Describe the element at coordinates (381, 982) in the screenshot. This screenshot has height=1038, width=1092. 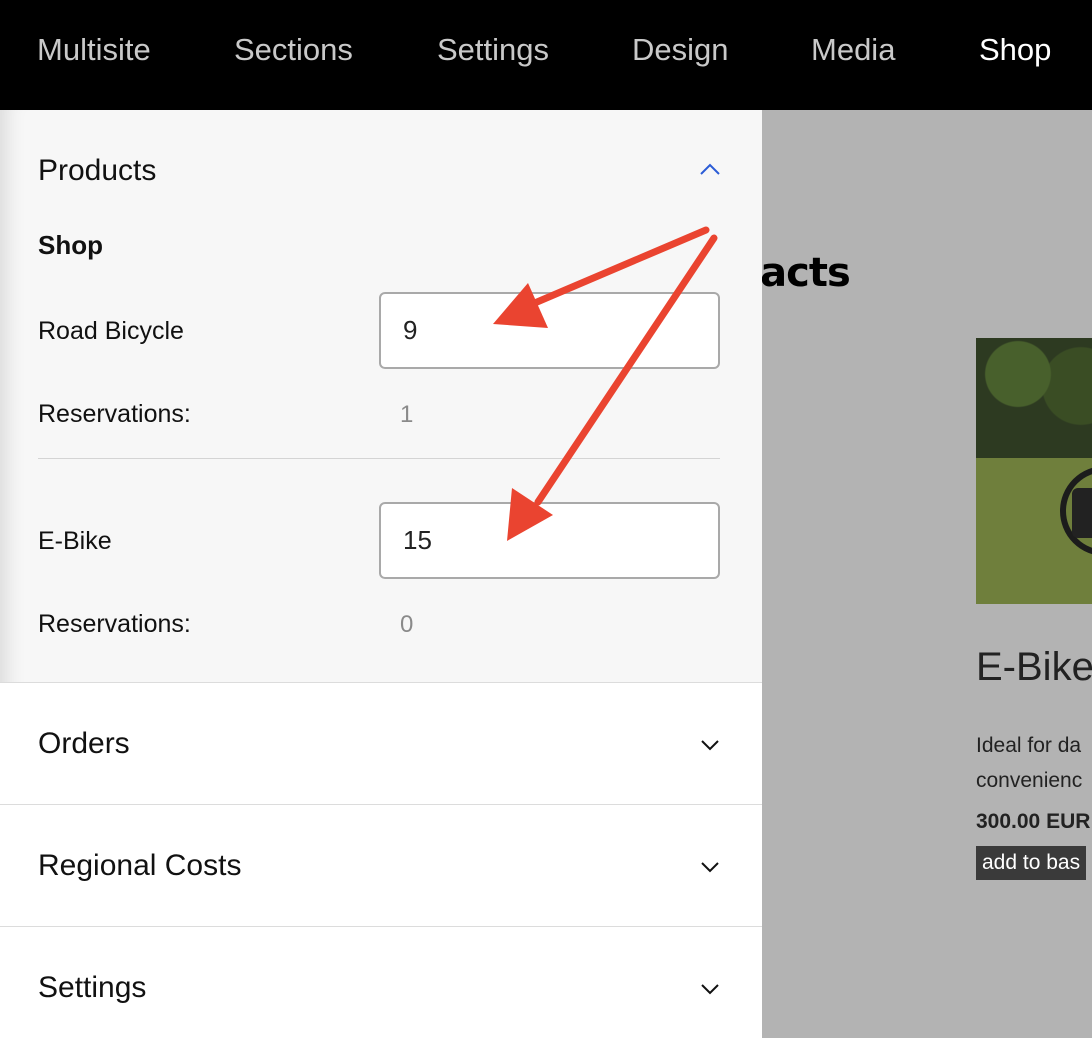
I see `settings-section-header: Settings` at that location.